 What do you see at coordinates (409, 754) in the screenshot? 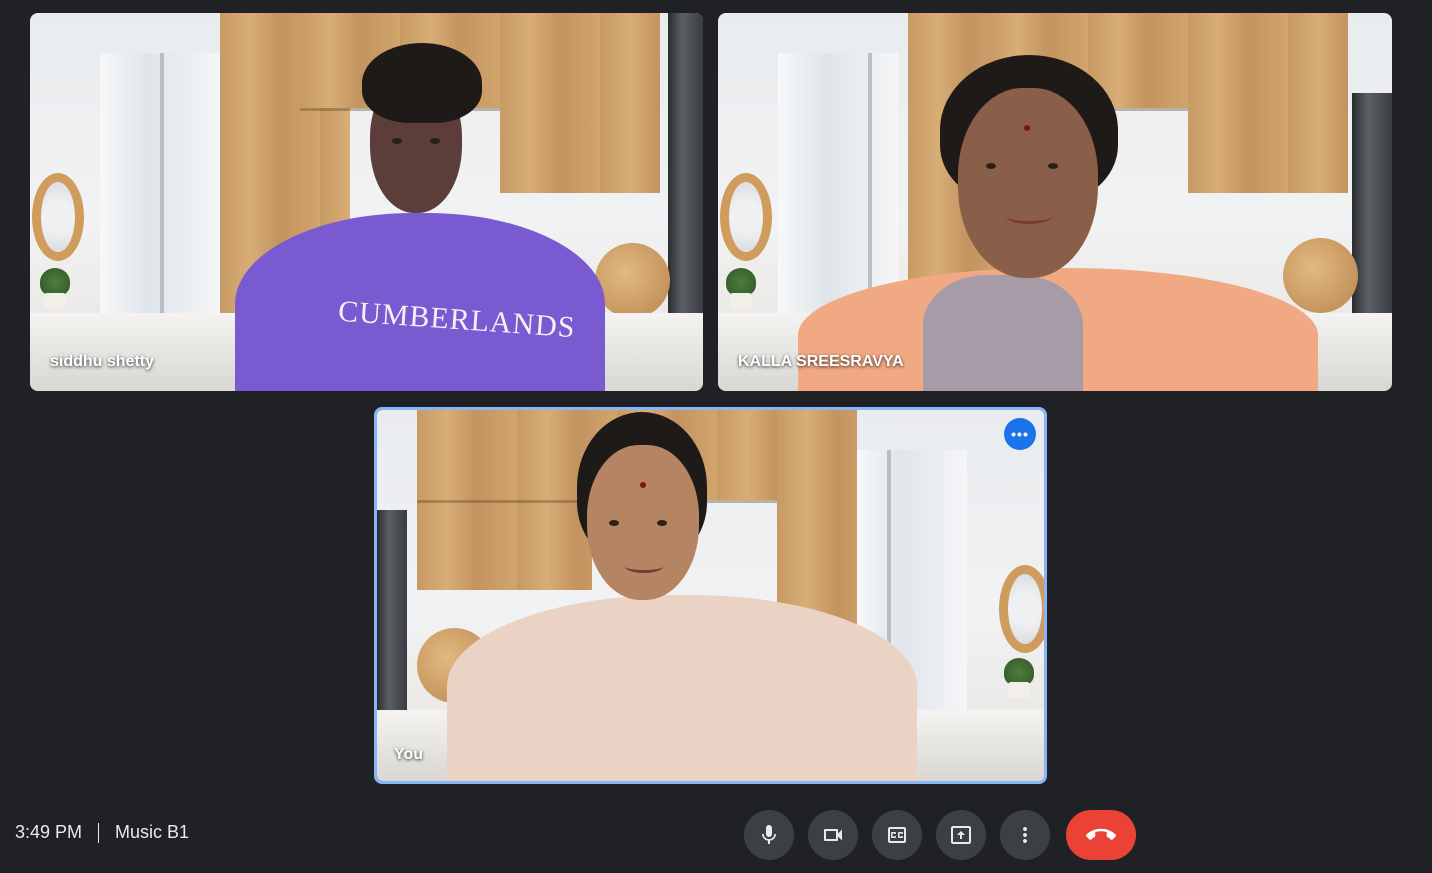
I see `participant-name: You` at bounding box center [409, 754].